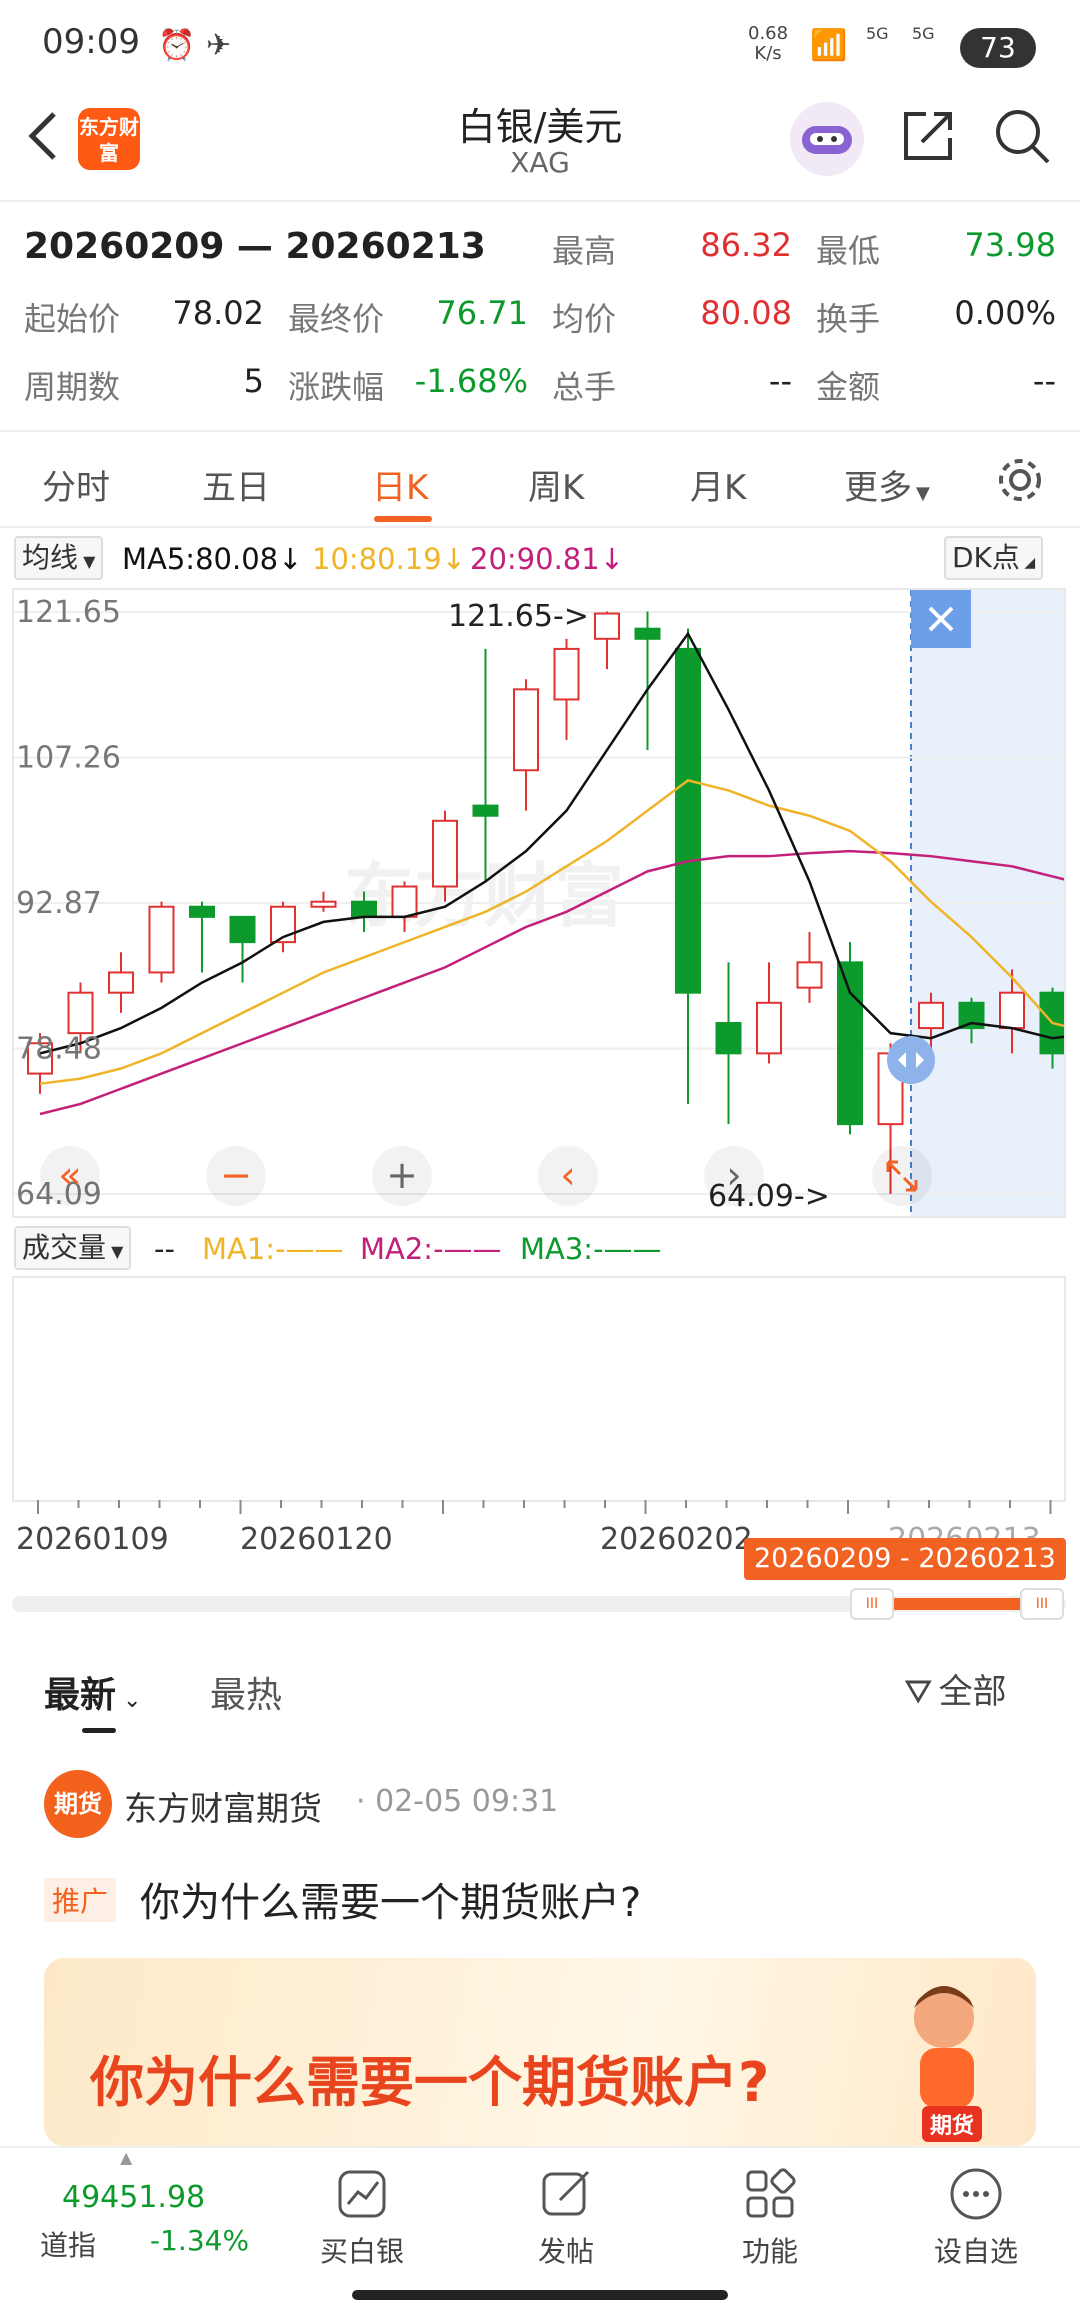  I want to click on volume-chart, so click(539, 1389).